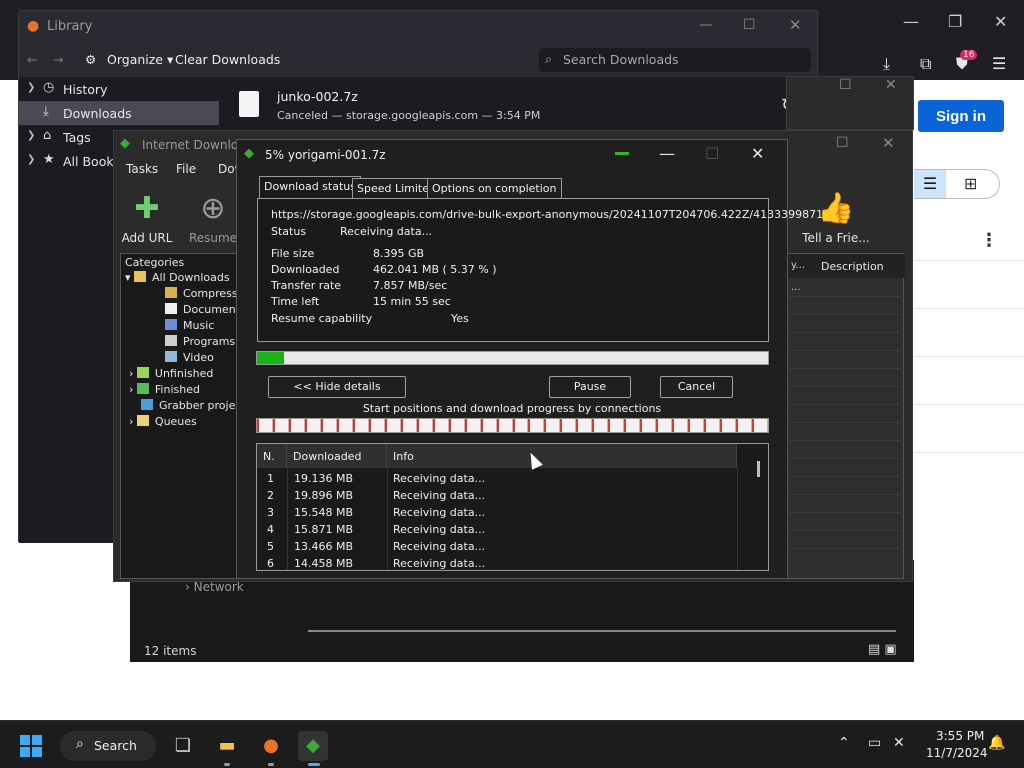  I want to click on category-unfinished: › Unfinished, so click(171, 373).